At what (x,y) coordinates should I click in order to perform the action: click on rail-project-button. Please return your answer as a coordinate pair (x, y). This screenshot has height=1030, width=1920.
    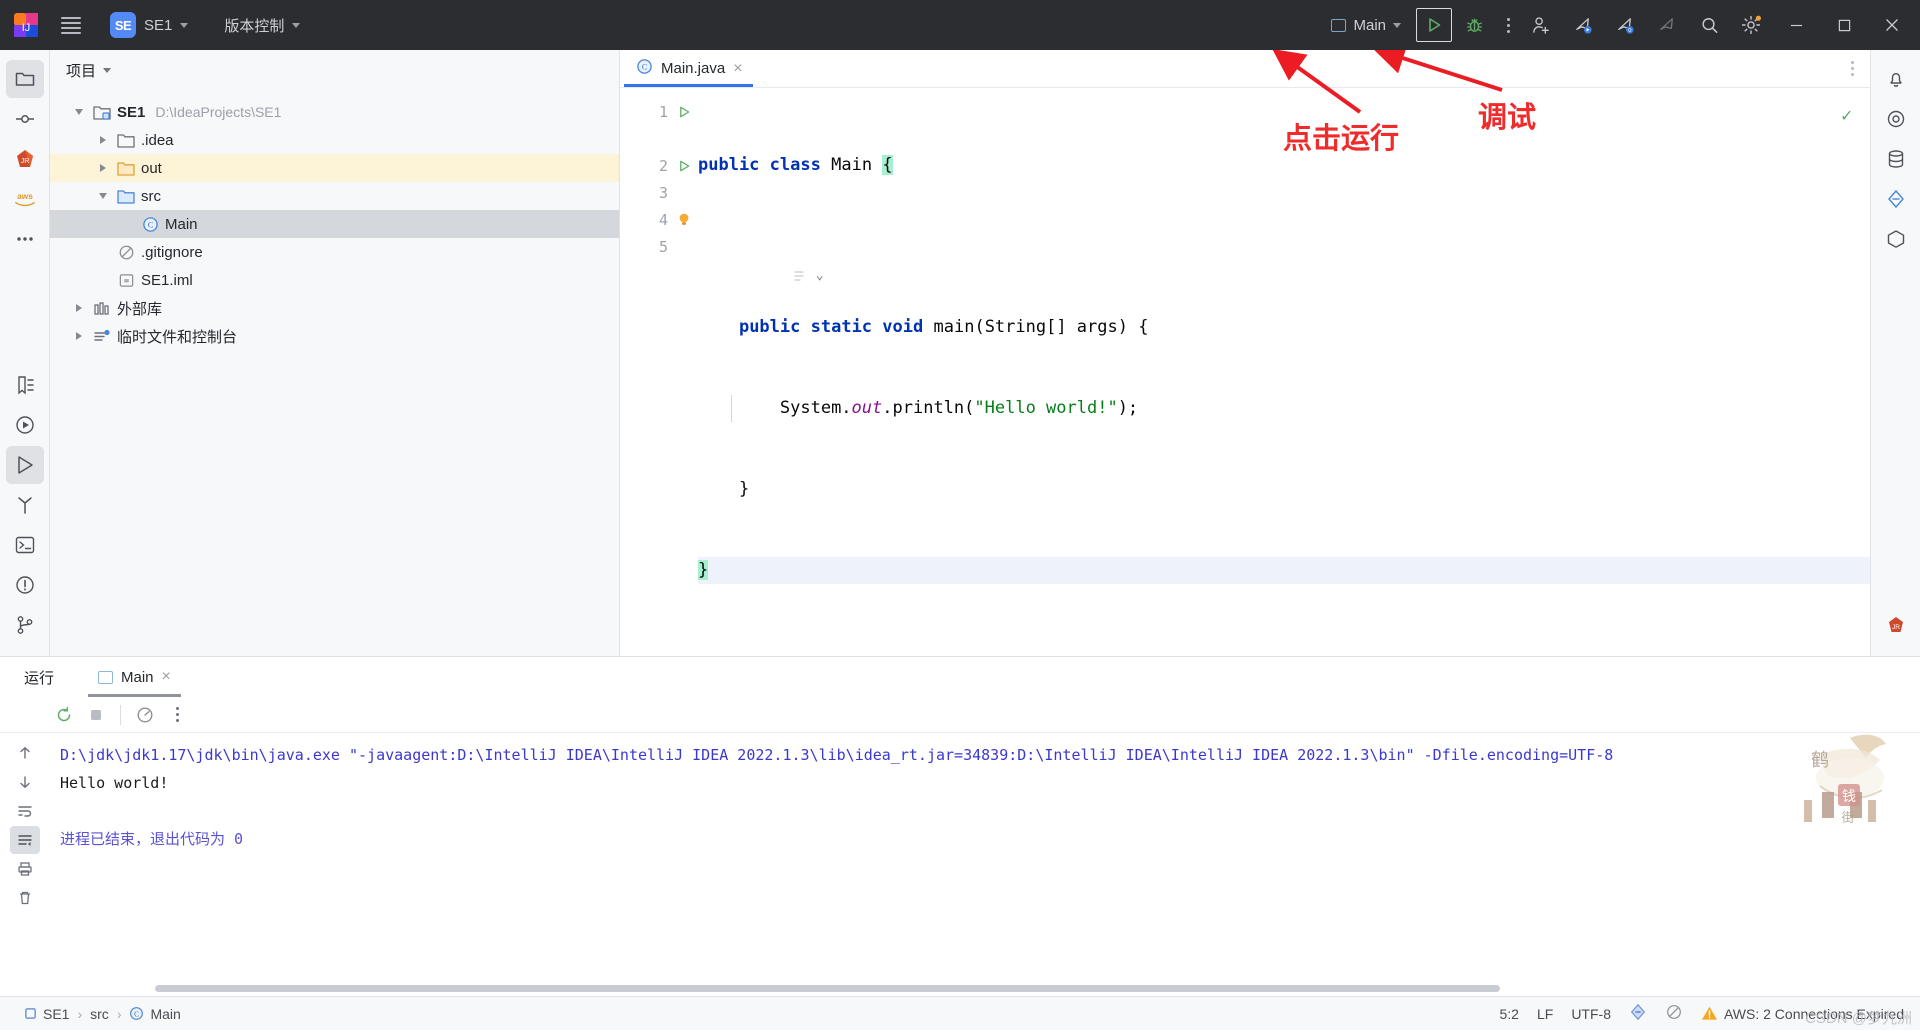
    Looking at the image, I should click on (24, 79).